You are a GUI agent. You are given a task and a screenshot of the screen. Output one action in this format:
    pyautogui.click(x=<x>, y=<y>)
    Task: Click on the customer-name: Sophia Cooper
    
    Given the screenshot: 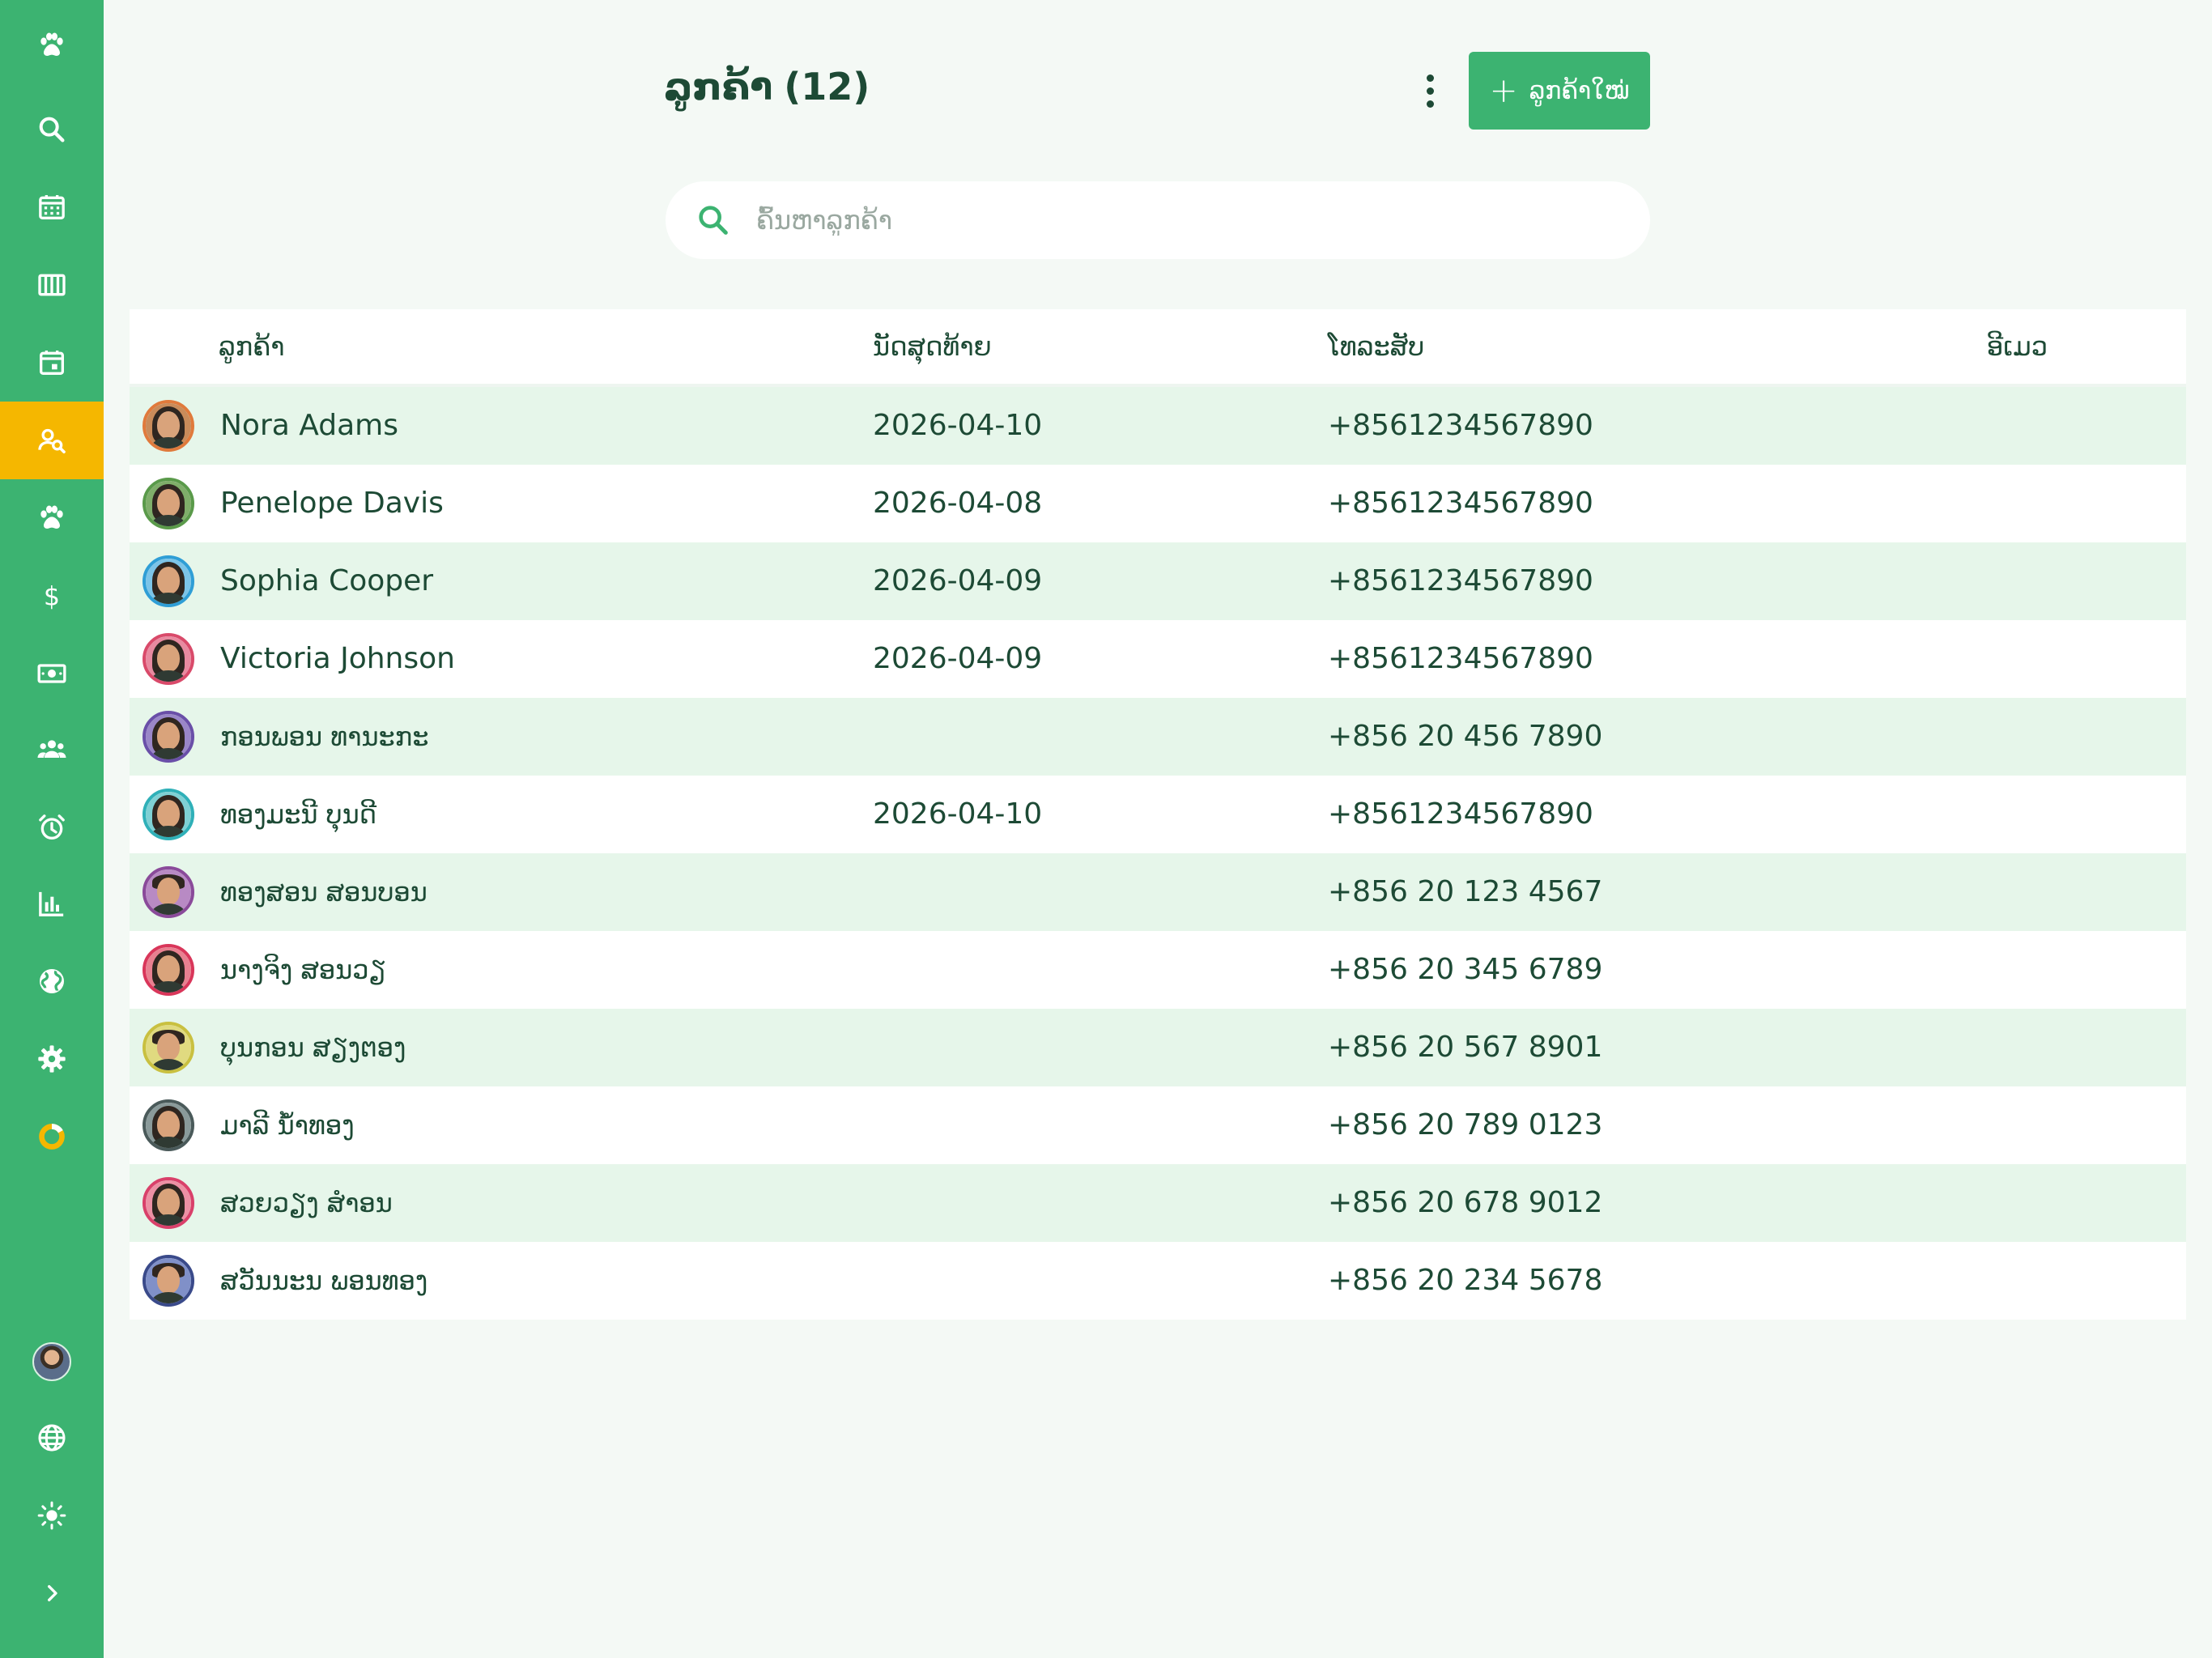 What is the action you would take?
    pyautogui.click(x=327, y=580)
    